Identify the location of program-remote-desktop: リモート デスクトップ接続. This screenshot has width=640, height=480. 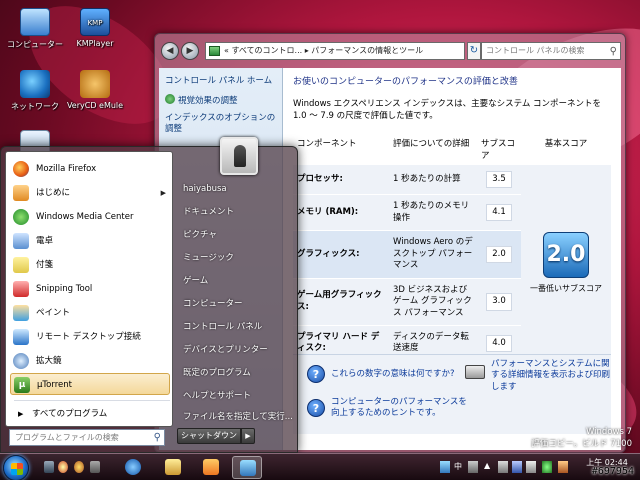
(90, 337).